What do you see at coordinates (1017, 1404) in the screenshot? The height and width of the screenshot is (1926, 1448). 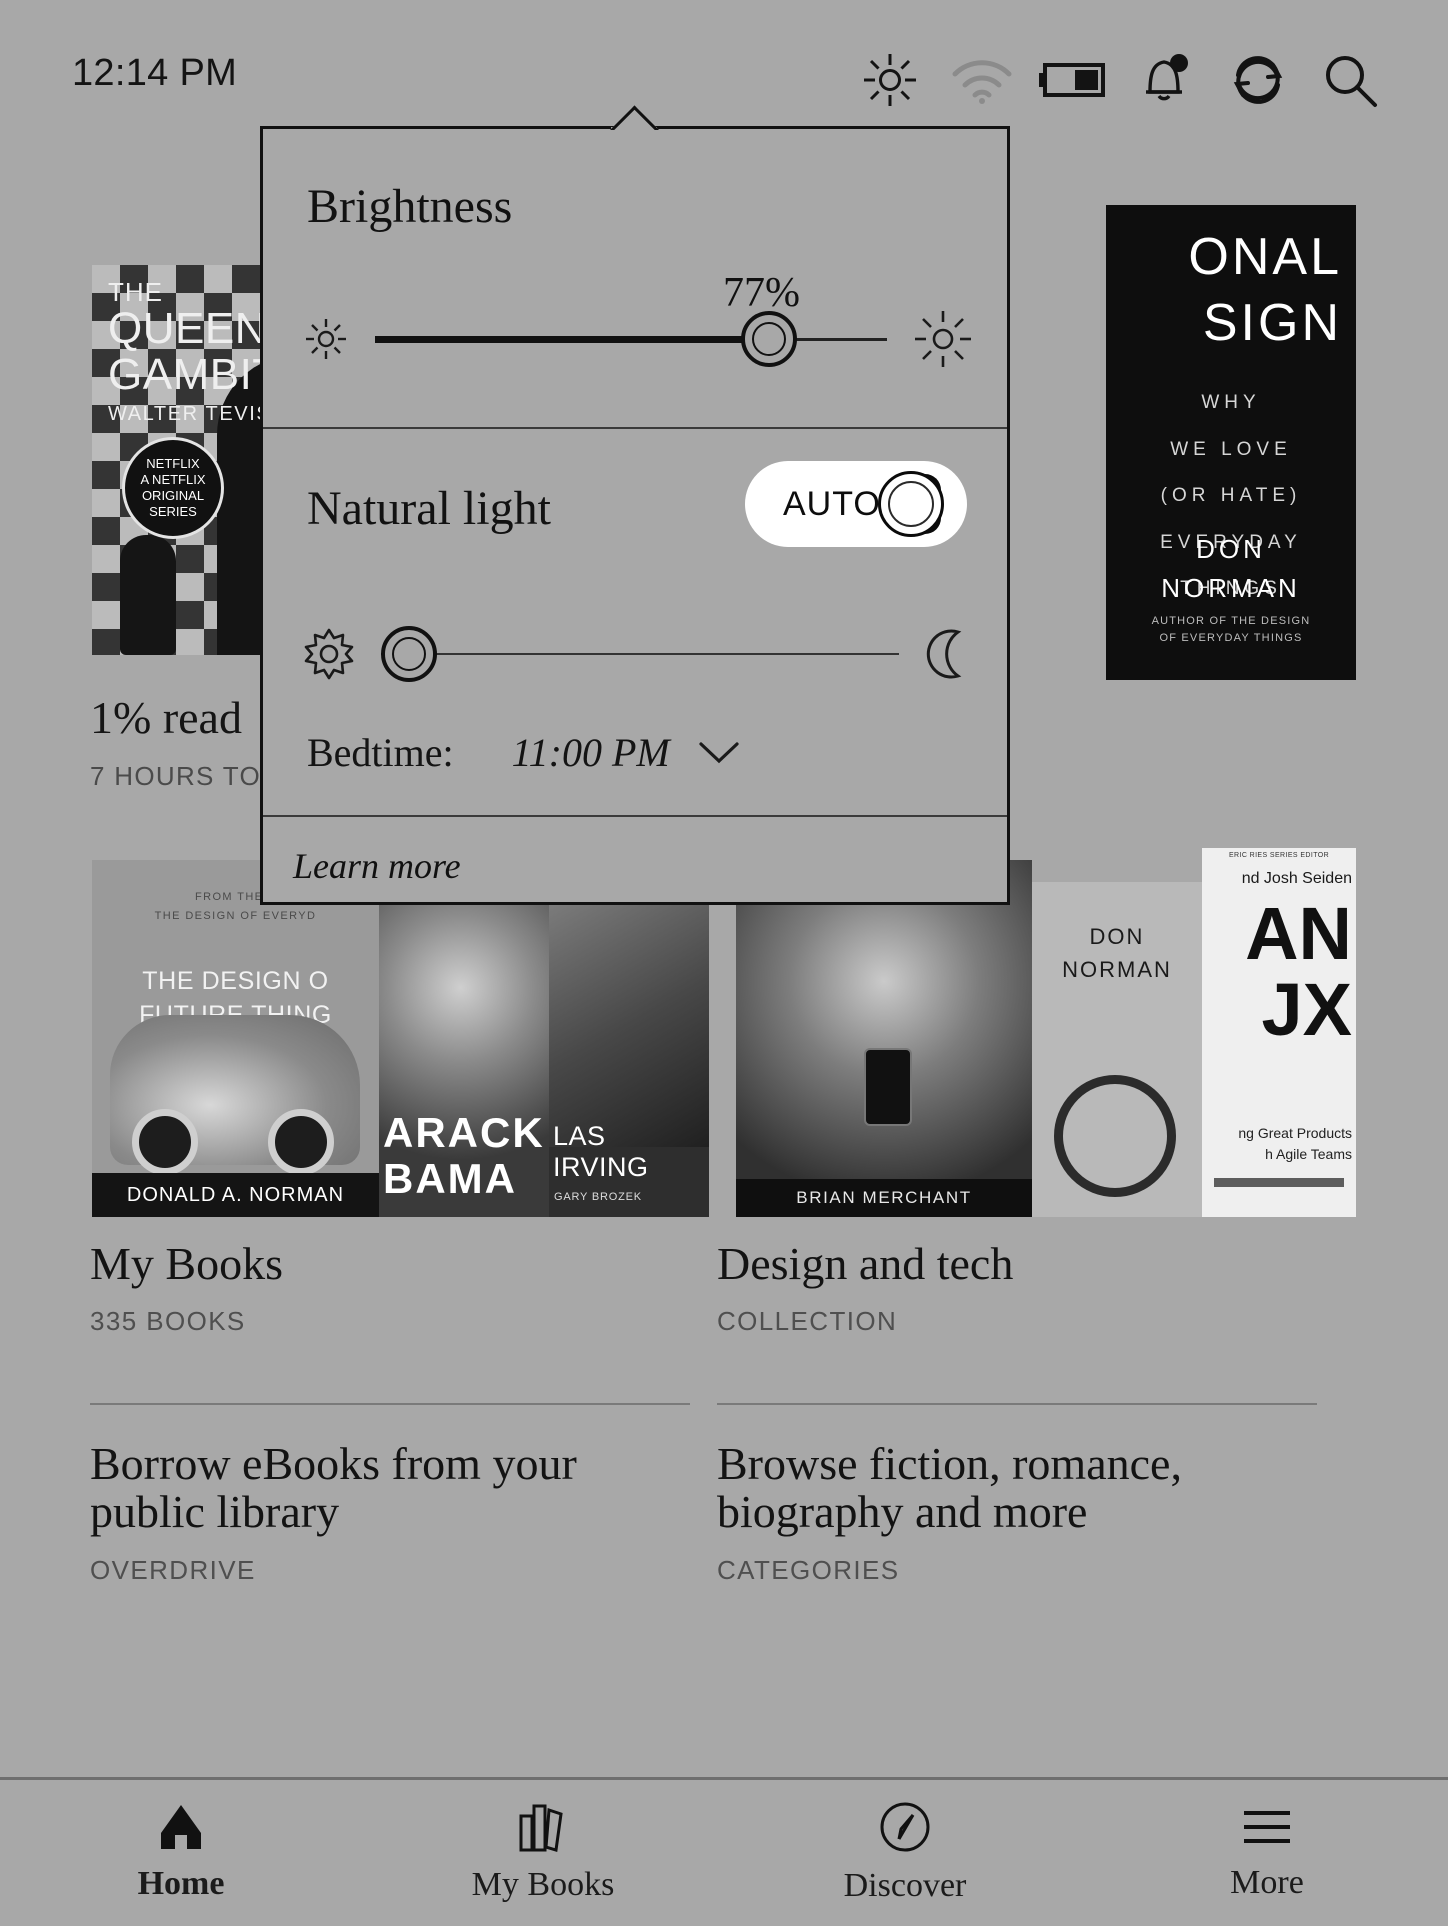 I see `divider-right` at bounding box center [1017, 1404].